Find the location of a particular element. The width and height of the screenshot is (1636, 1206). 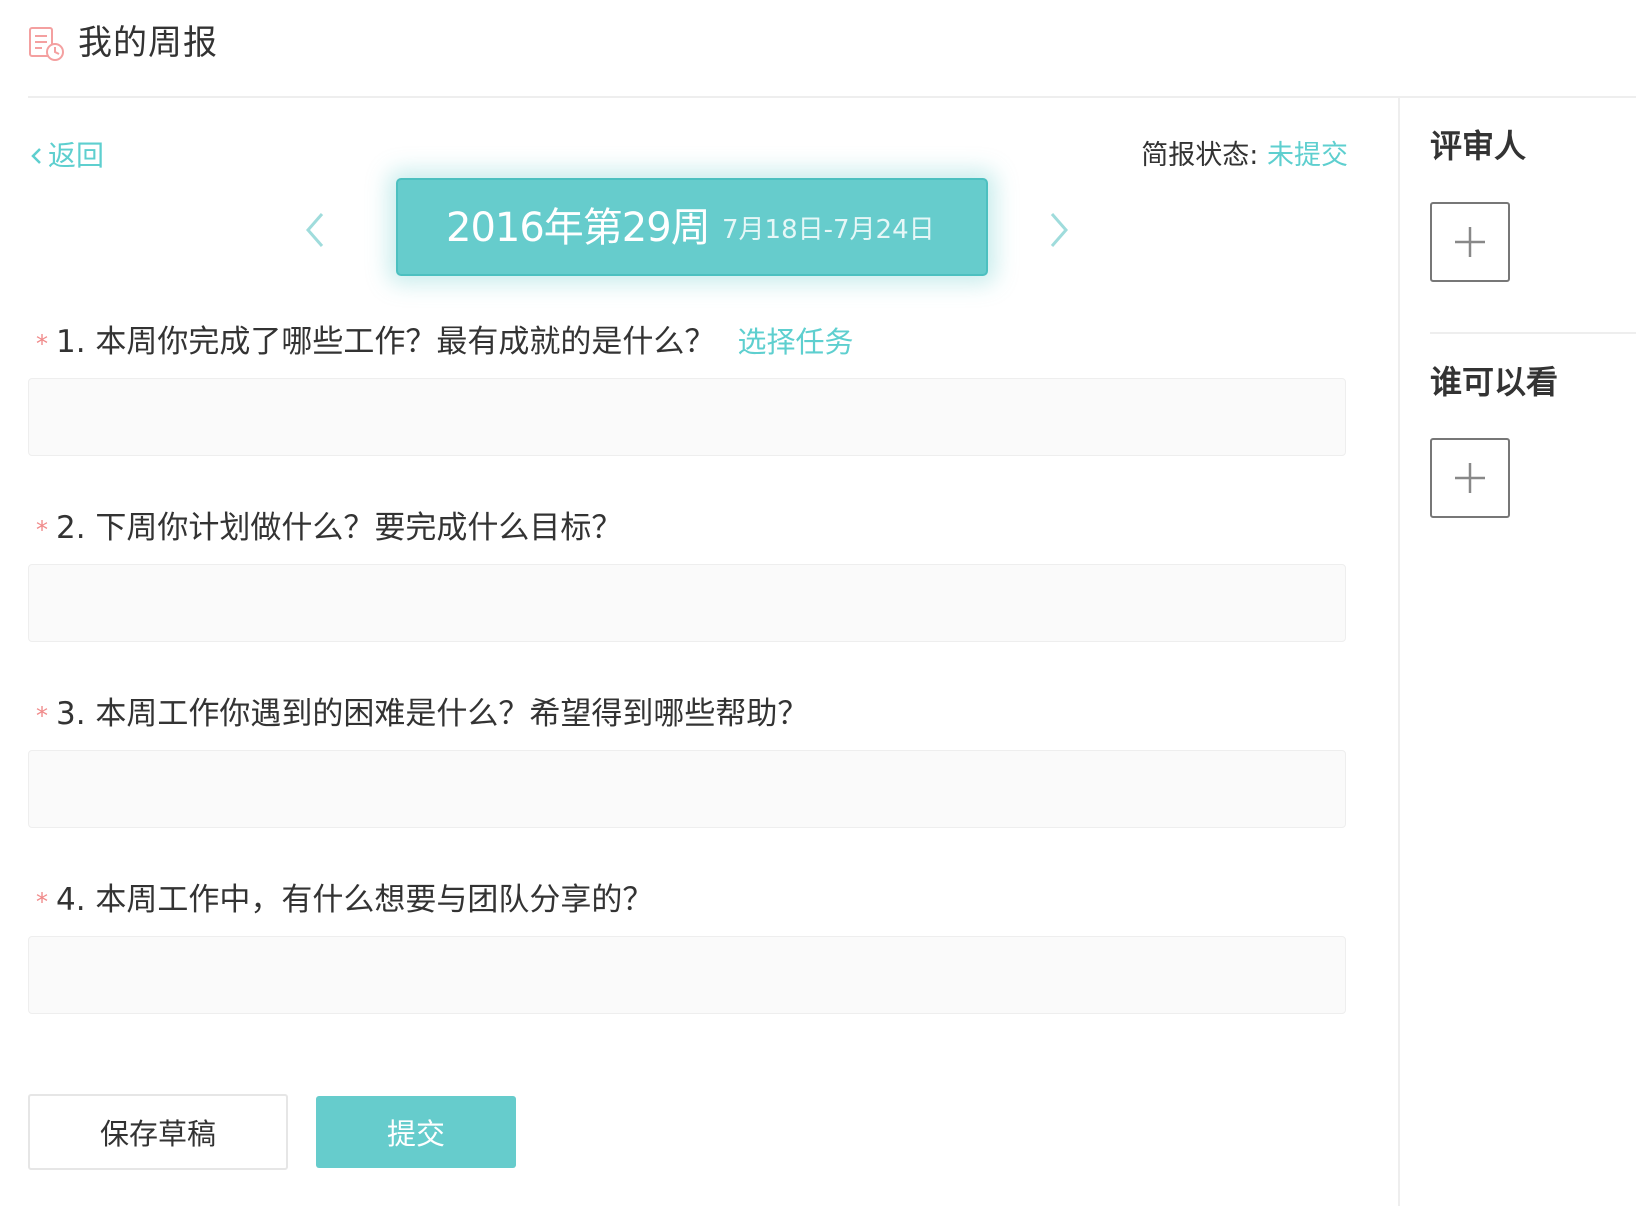

add-reviewer-button is located at coordinates (1470, 242).